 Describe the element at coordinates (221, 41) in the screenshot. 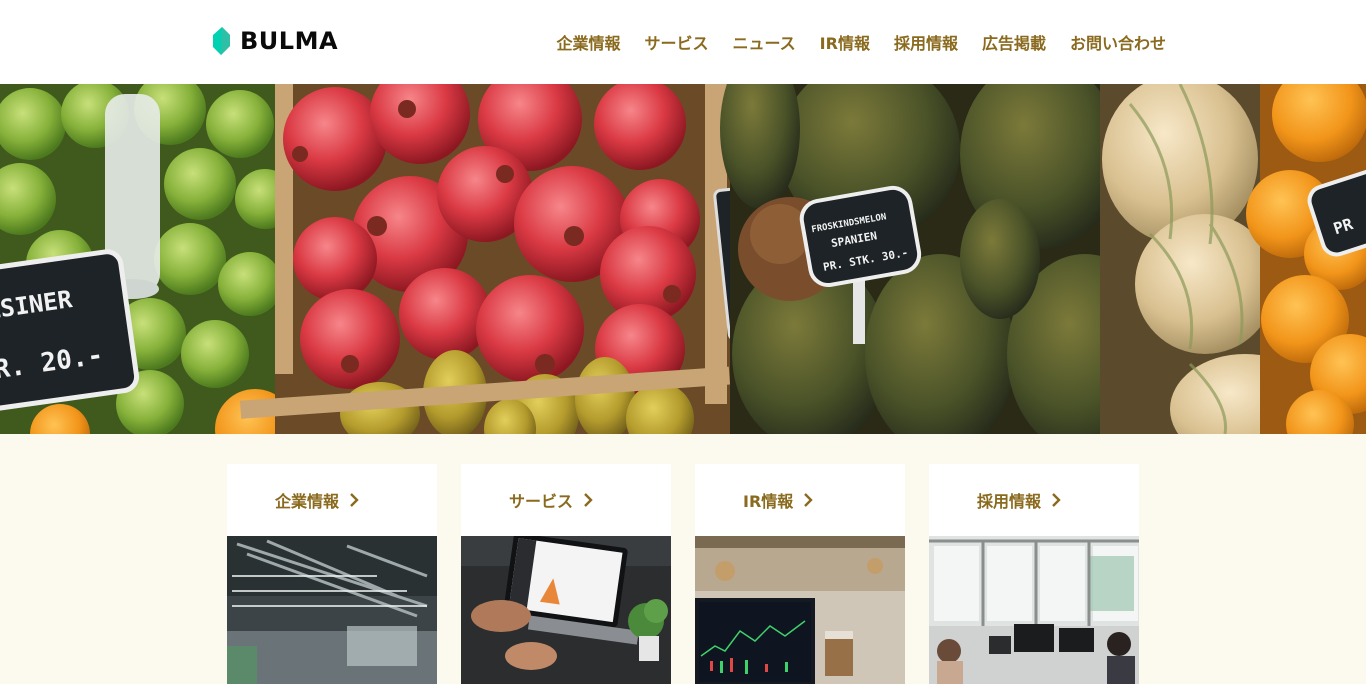

I see `bulma-logo-icon` at that location.